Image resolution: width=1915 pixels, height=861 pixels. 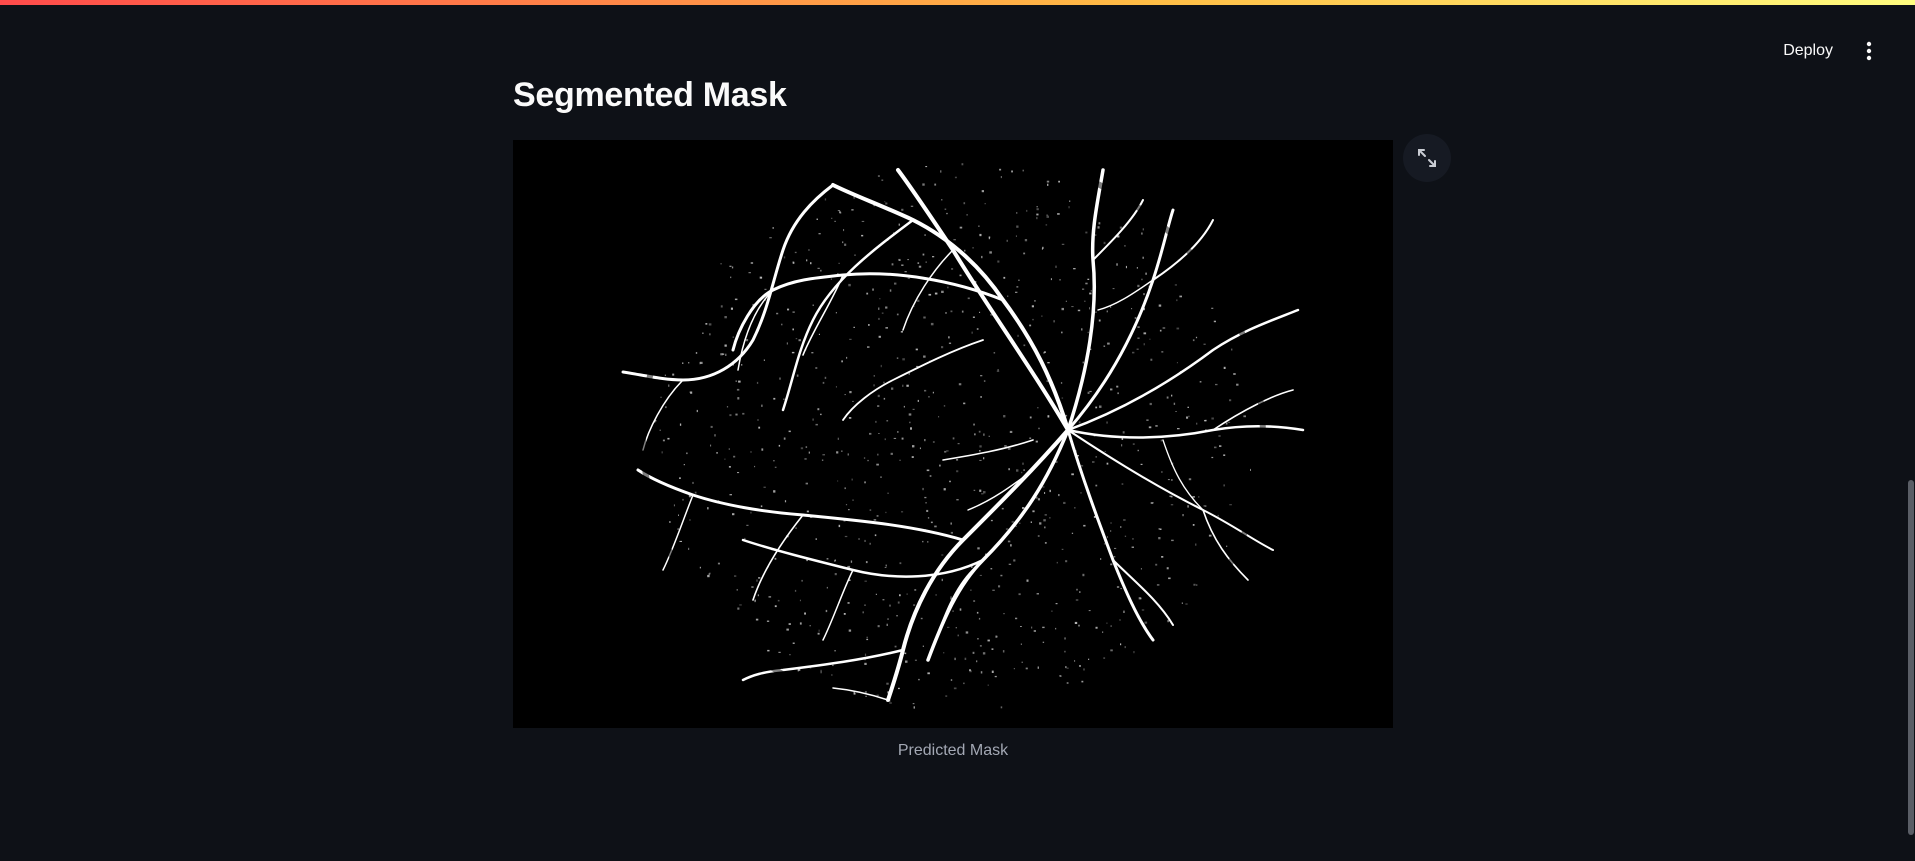 I want to click on decoration-bar, so click(x=957, y=2).